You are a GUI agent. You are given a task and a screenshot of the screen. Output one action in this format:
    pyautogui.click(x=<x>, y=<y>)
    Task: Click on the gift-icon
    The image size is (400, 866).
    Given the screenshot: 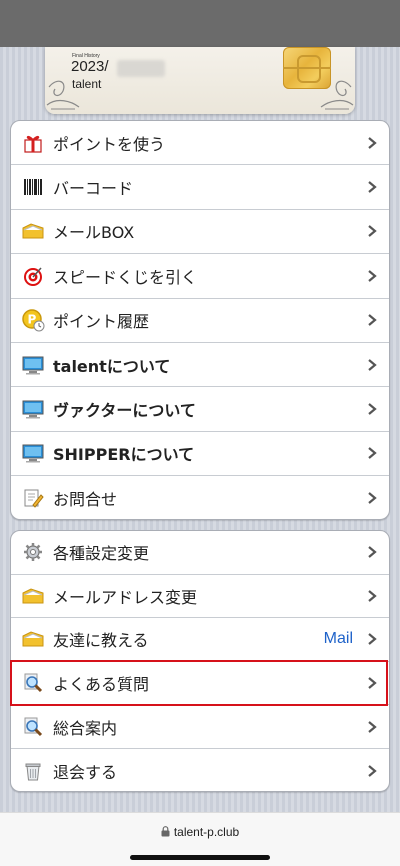 What is the action you would take?
    pyautogui.click(x=33, y=143)
    